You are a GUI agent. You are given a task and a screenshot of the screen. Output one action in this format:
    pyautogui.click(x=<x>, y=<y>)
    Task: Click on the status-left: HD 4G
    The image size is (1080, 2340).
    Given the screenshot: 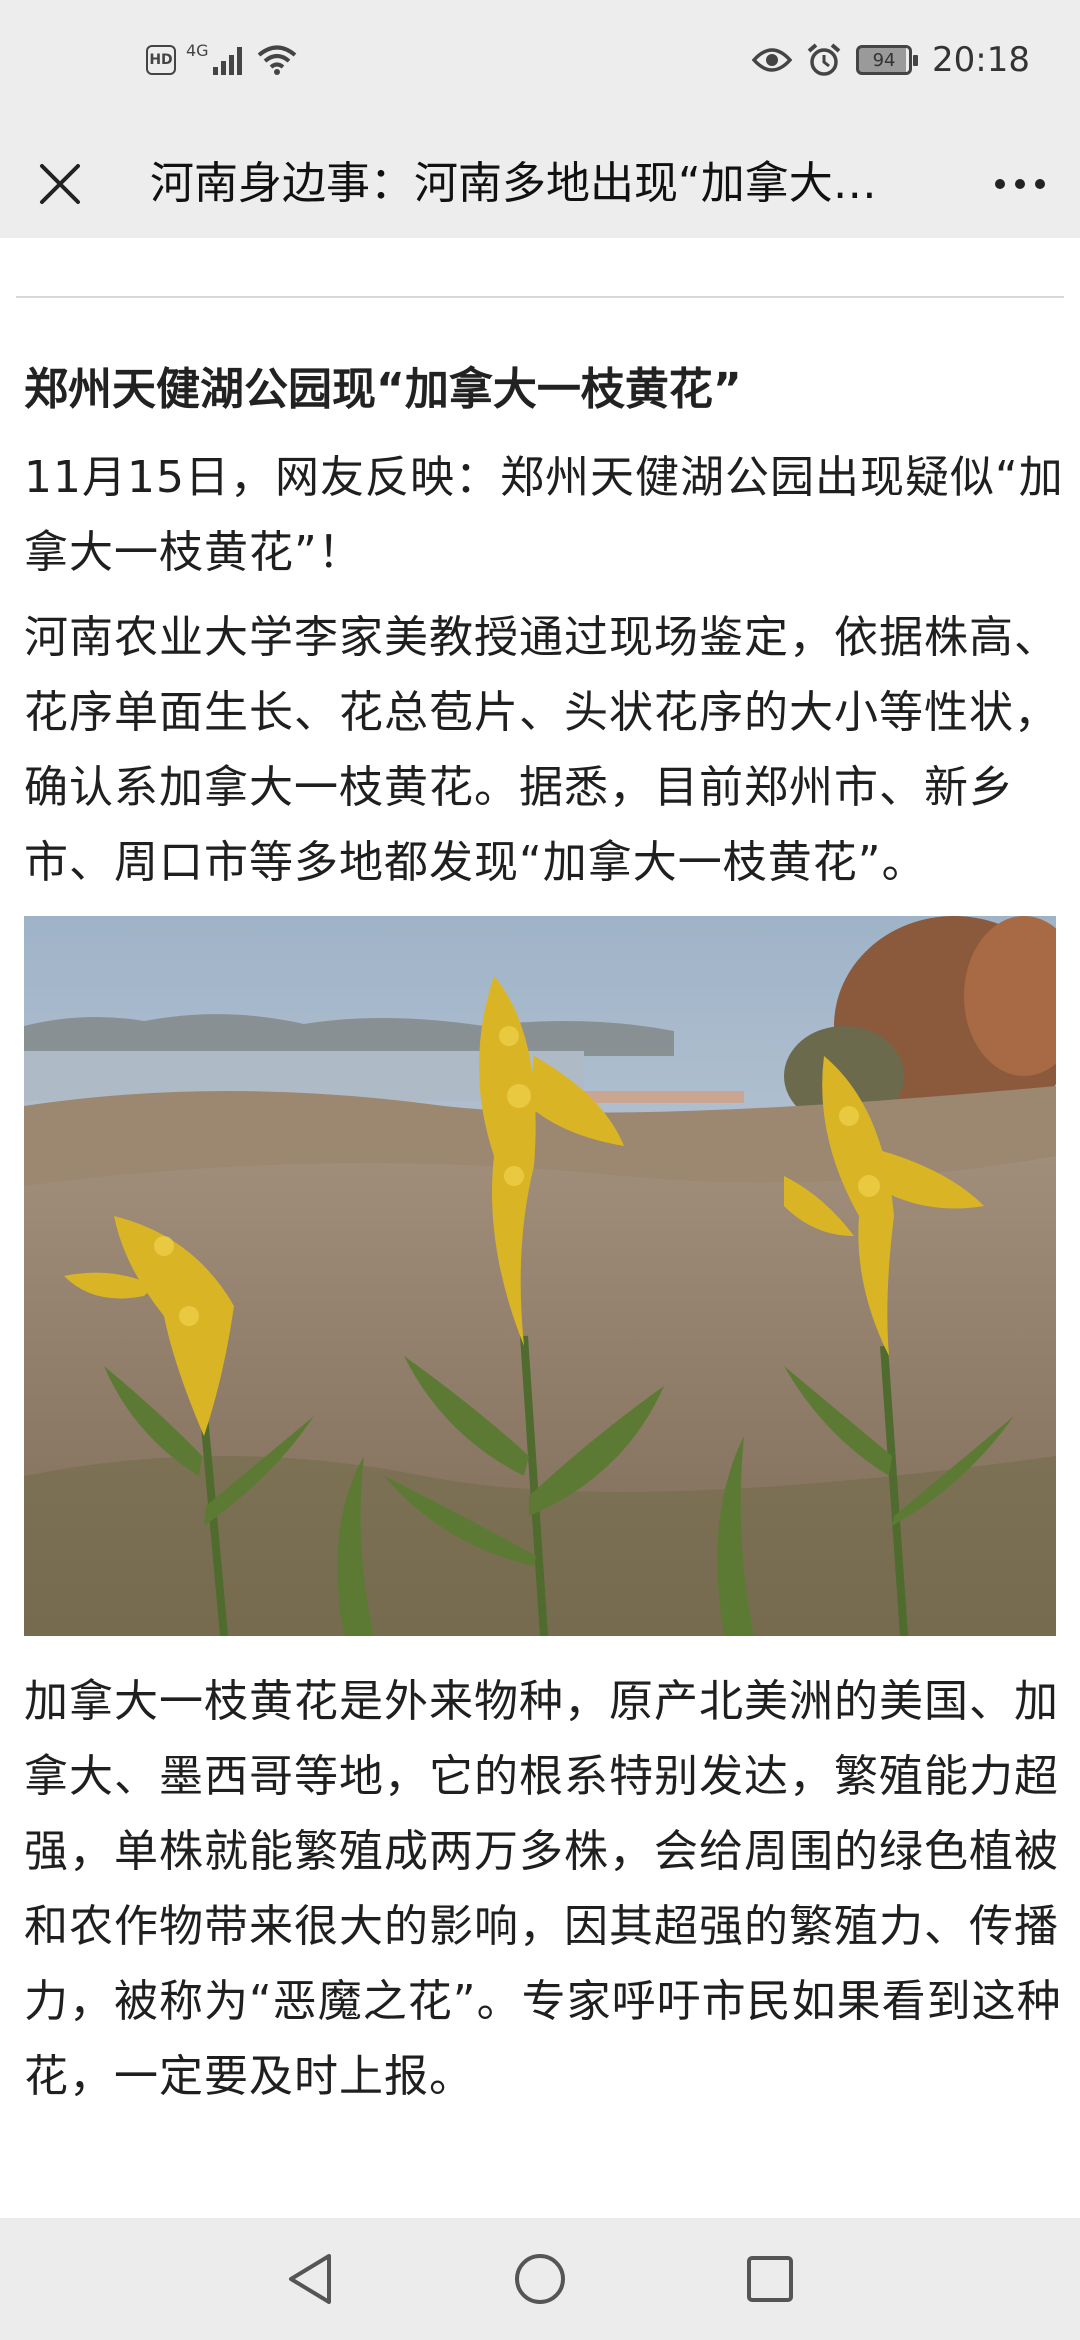 What is the action you would take?
    pyautogui.click(x=221, y=58)
    